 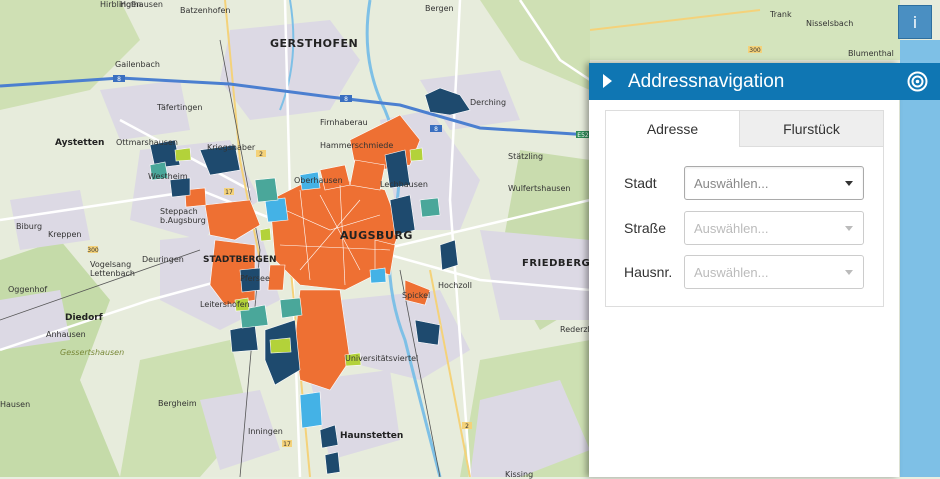 What do you see at coordinates (80, 143) in the screenshot?
I see `map-label-aystetten: Aystetten` at bounding box center [80, 143].